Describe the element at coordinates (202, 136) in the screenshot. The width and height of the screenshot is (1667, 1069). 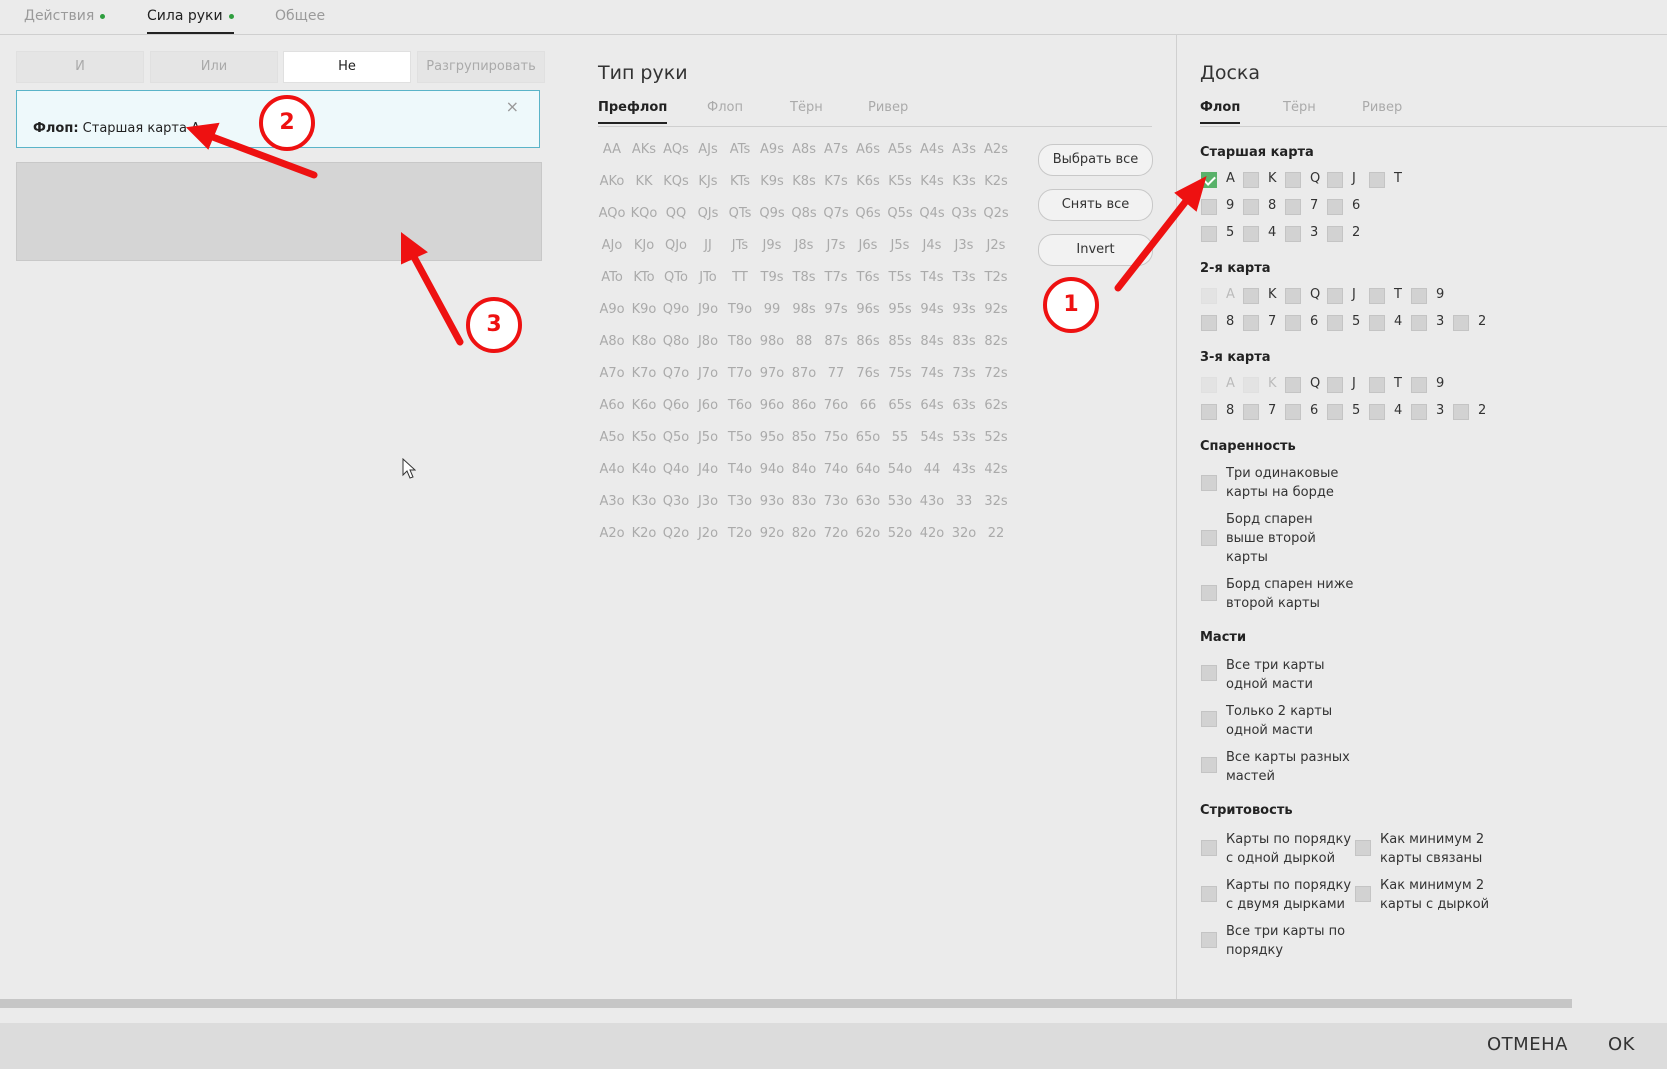
I see `arrow-2-head` at that location.